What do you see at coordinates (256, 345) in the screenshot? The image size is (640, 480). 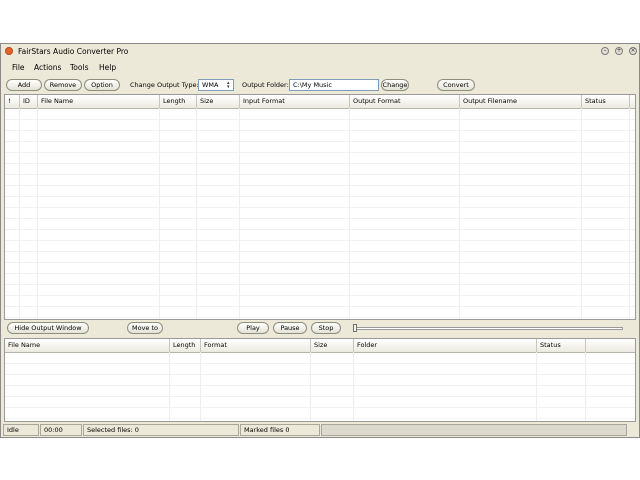 I see `col-out-format: Format` at bounding box center [256, 345].